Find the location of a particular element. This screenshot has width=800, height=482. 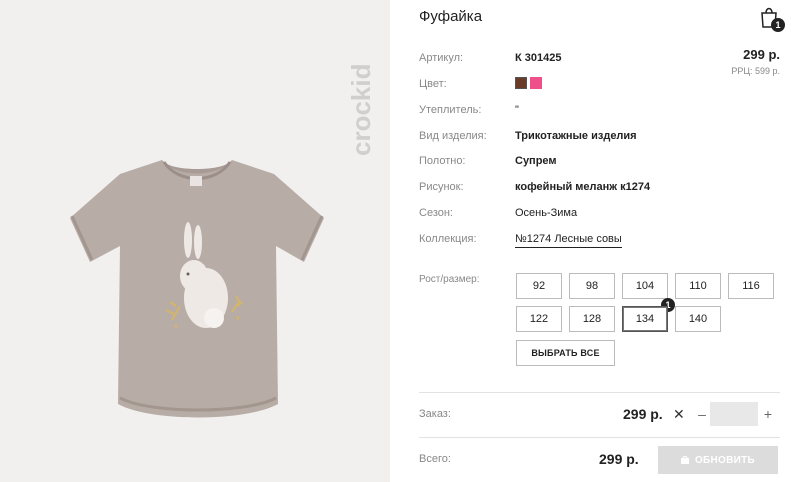

order-label: Заказ: is located at coordinates (435, 414).